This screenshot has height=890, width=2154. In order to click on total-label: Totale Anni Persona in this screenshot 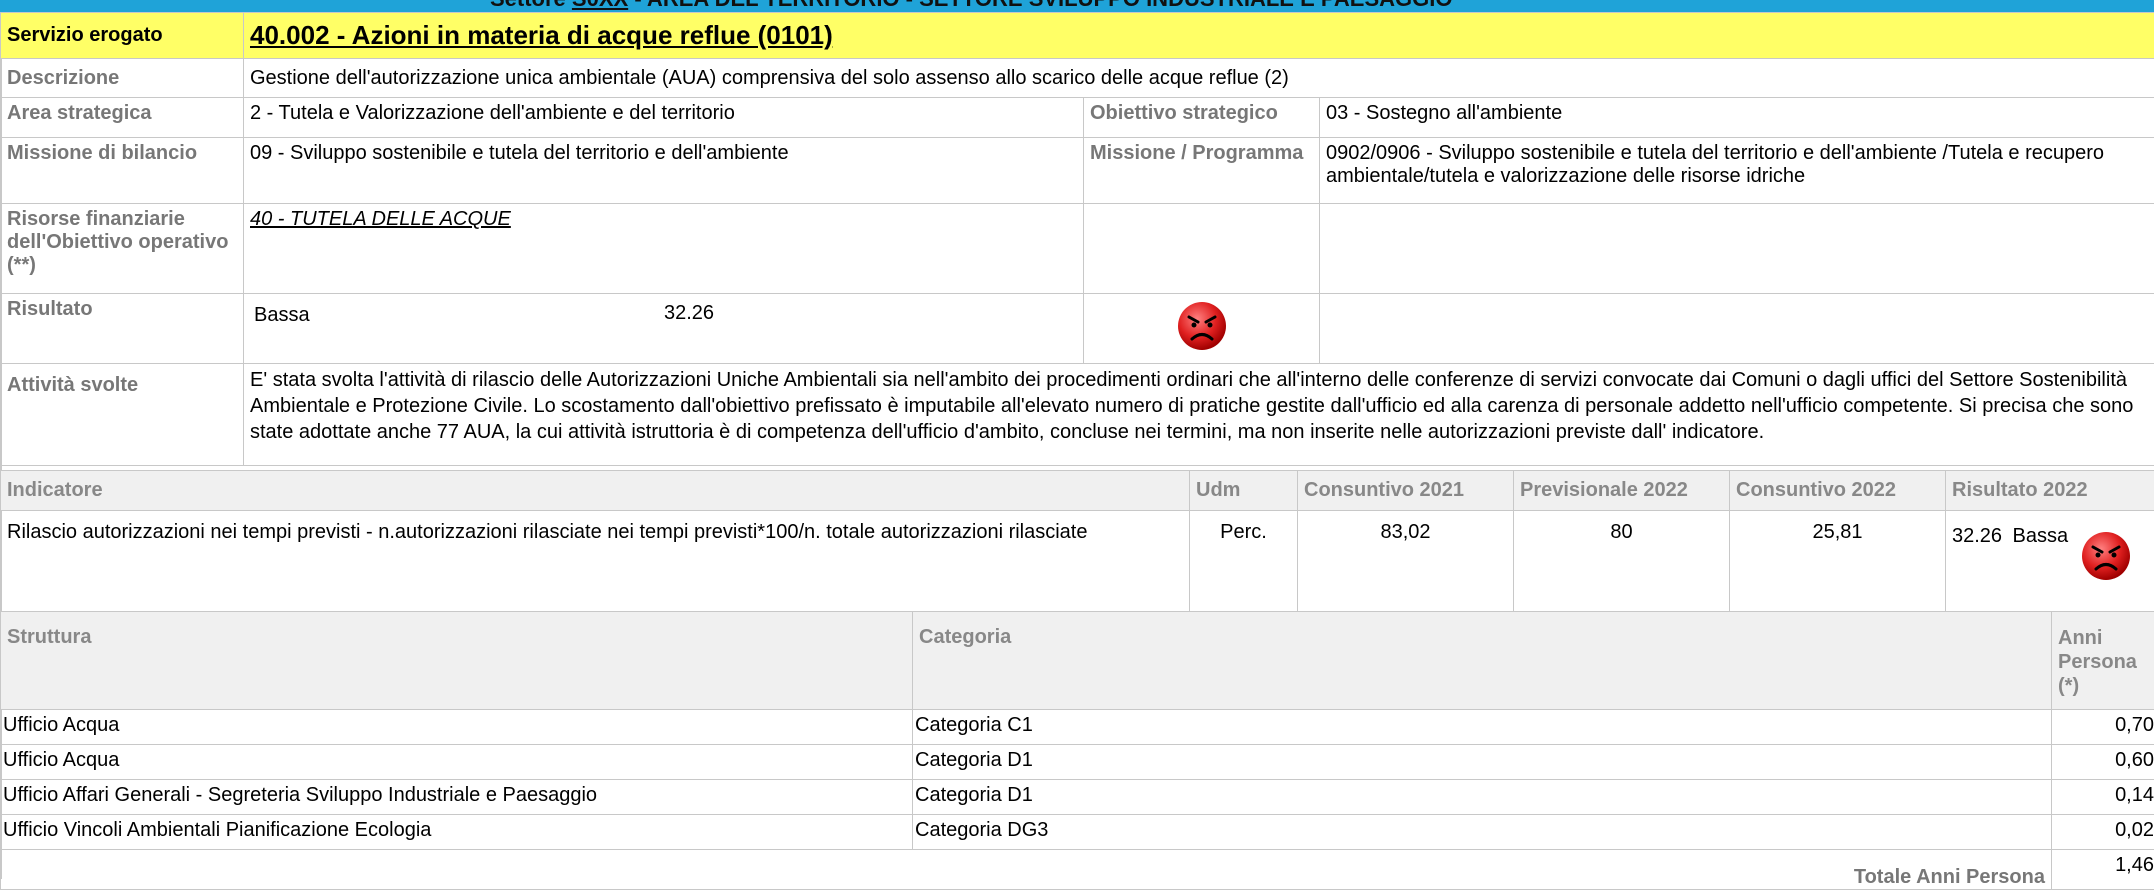, I will do `click(1949, 877)`.